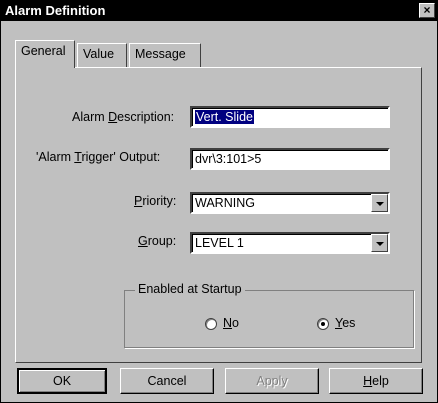 The image size is (438, 403). I want to click on tab-message-label: Message, so click(160, 54).